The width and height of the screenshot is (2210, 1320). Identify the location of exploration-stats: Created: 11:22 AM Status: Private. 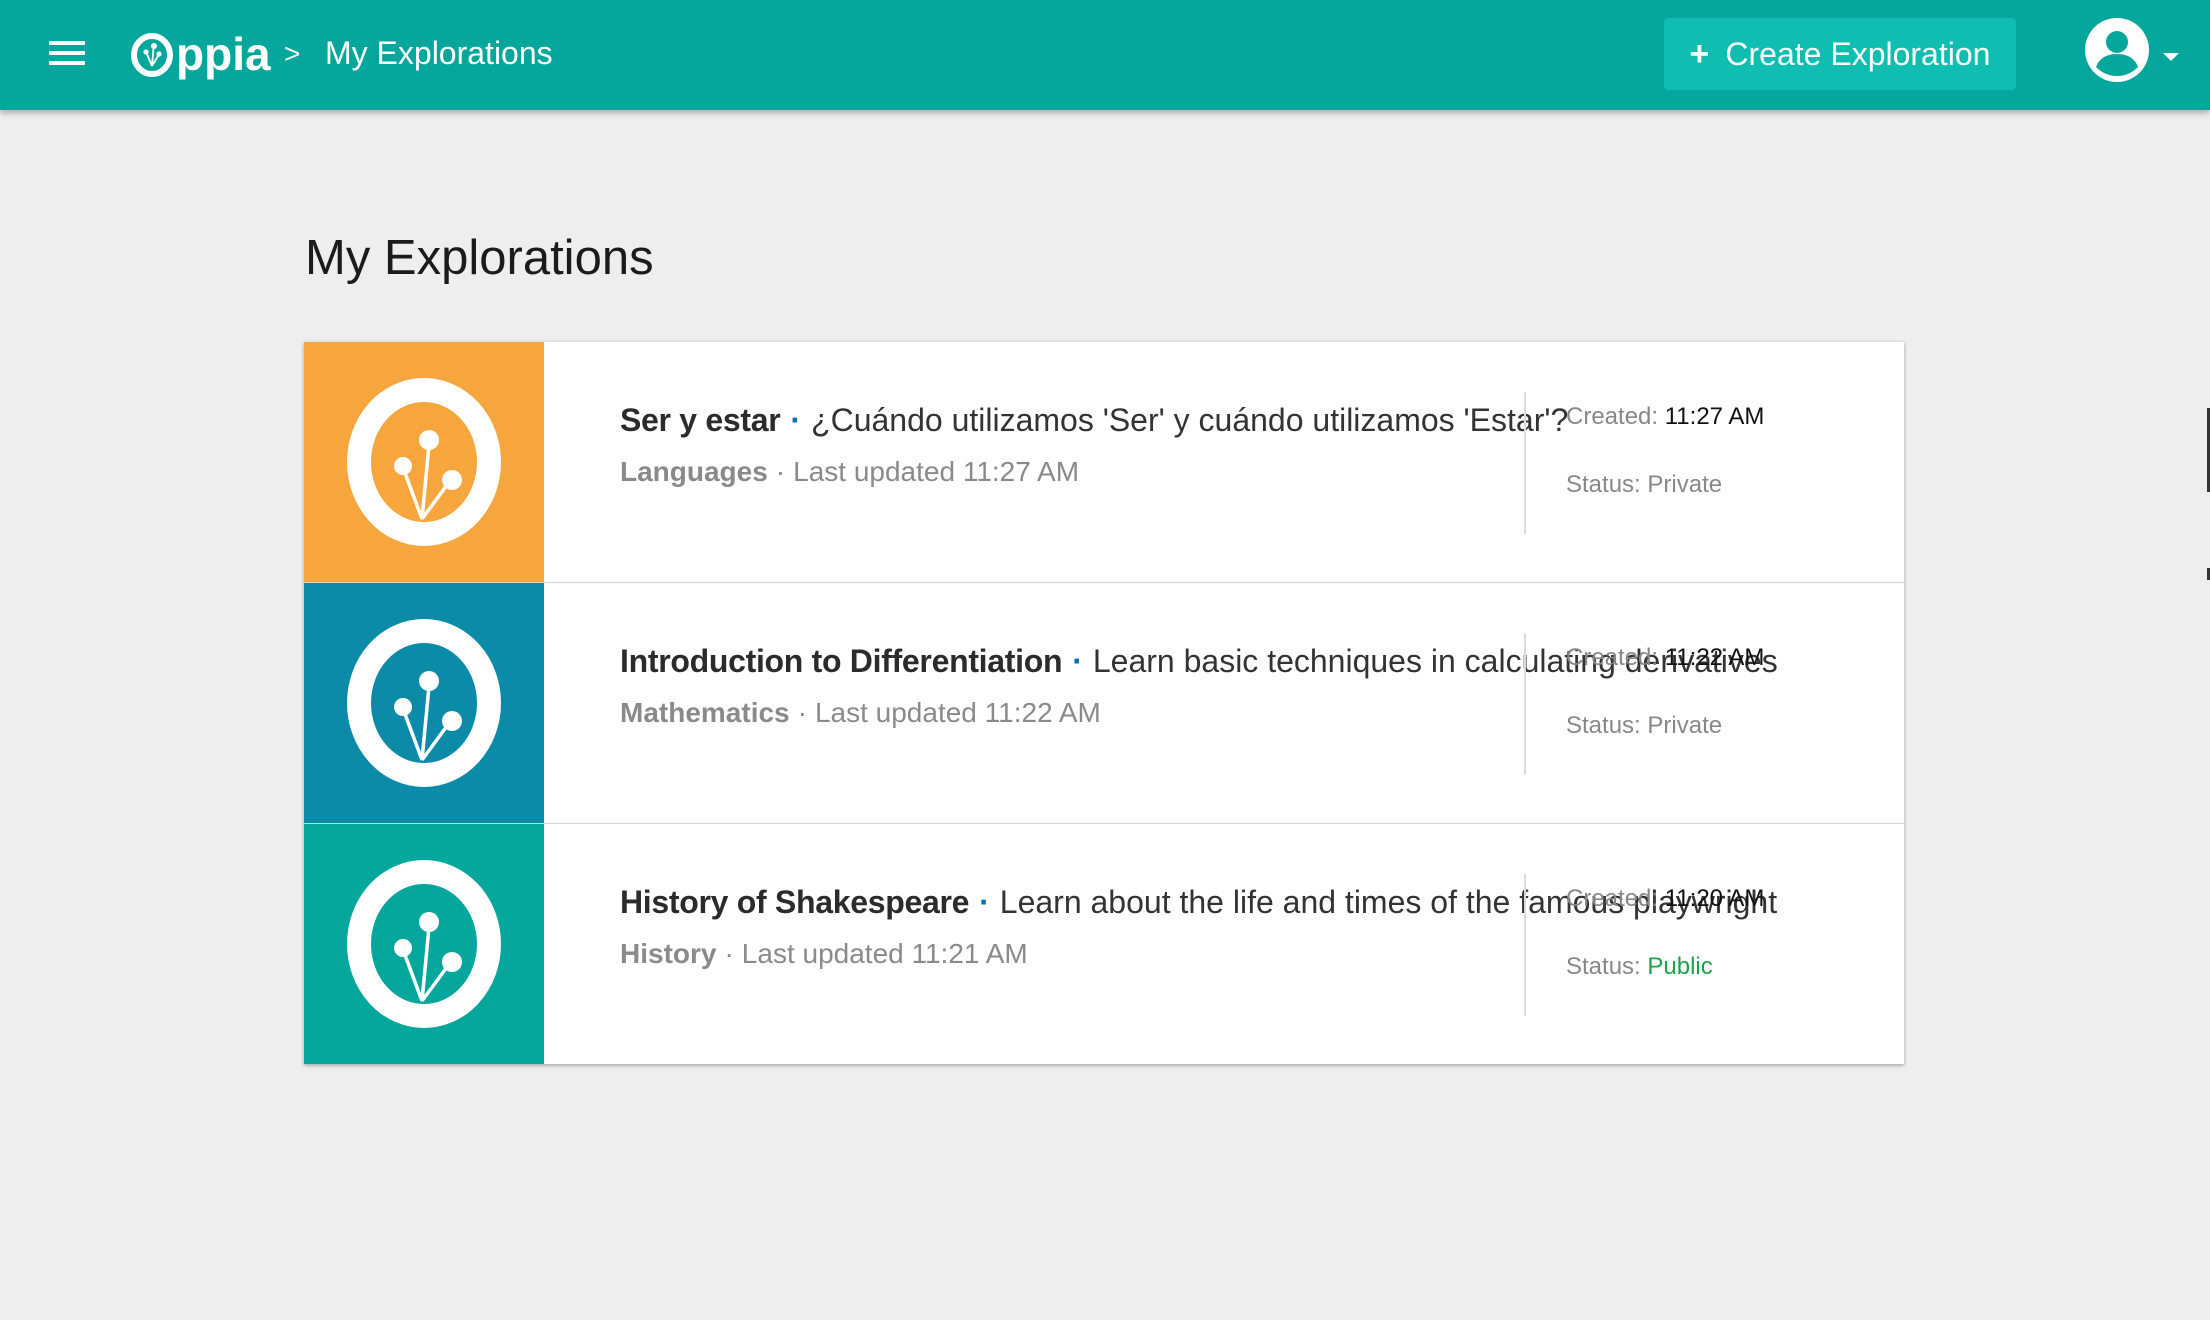
(1726, 692).